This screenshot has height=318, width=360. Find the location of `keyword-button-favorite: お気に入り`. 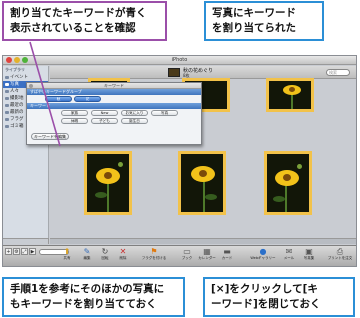

keyword-button-favorite: お気に入り is located at coordinates (134, 113).